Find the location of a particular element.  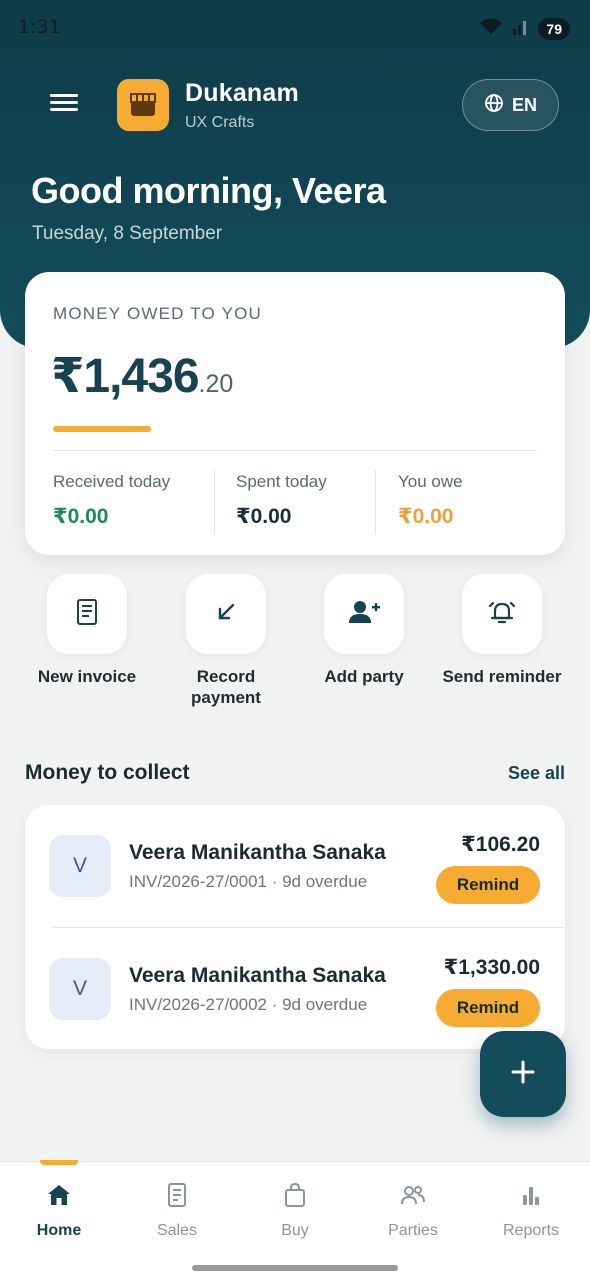

battery-indicator: 79 is located at coordinates (554, 29).